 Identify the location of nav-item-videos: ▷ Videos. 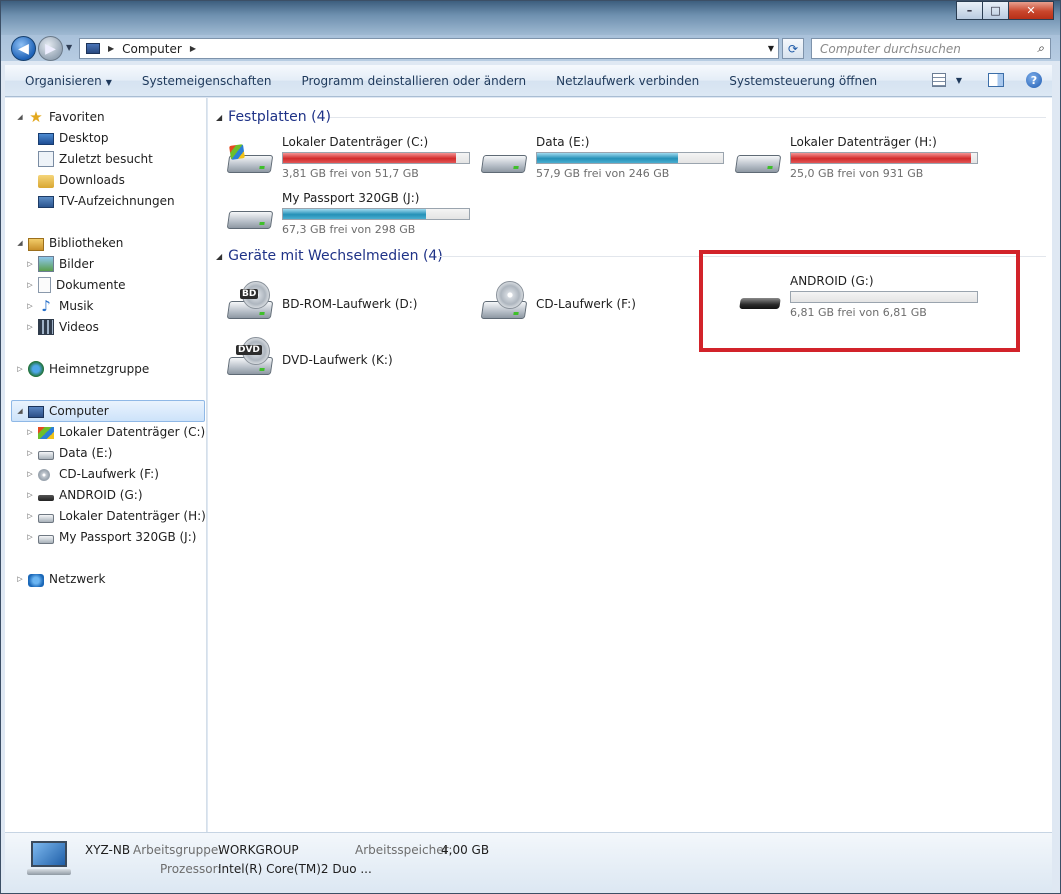
(62, 327).